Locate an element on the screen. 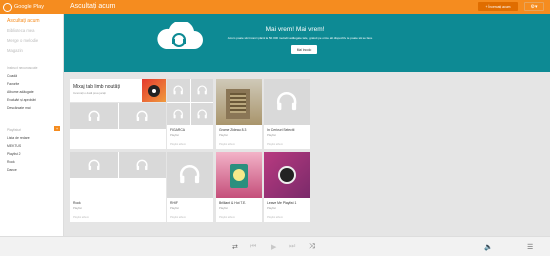 The width and height of the screenshot is (550, 256). next-icon: ⏭ is located at coordinates (292, 247).